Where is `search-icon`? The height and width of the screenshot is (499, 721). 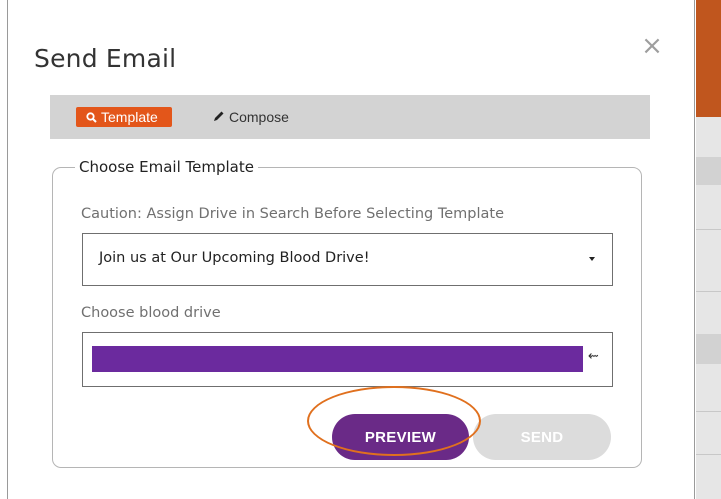
search-icon is located at coordinates (91, 118).